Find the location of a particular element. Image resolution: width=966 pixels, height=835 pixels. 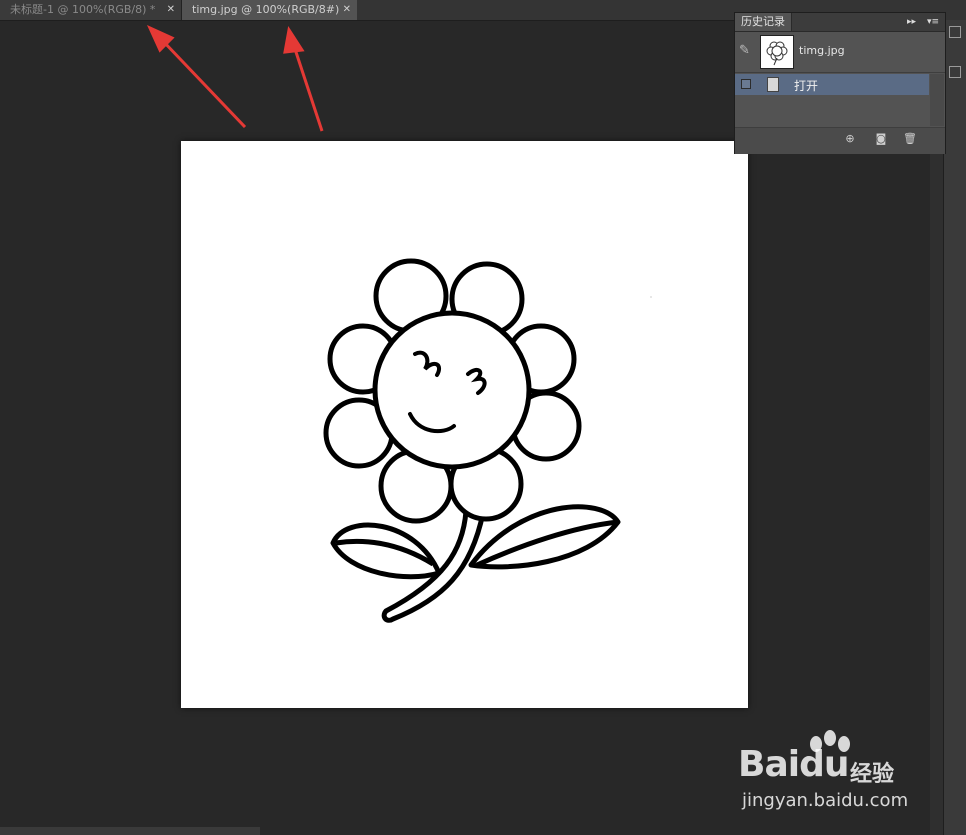

history-panel: 历史记录 ▸▸ ▾≡ ✎ timg.jpg 打开 ⊕ ◙ 🗑 is located at coordinates (840, 83).